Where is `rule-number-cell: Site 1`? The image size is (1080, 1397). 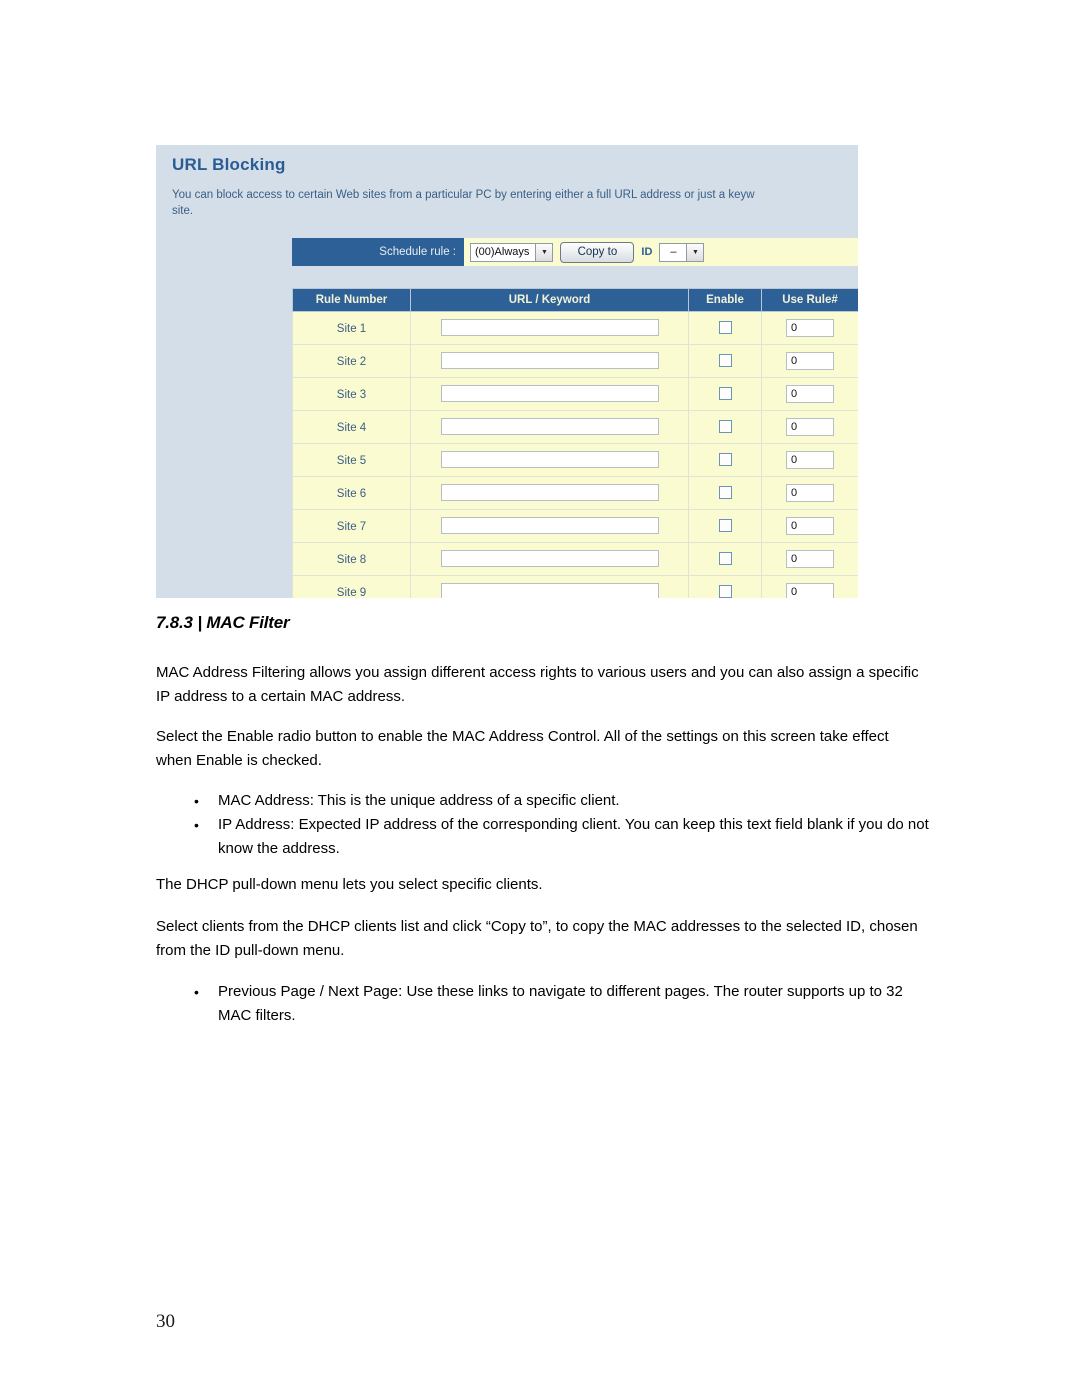
rule-number-cell: Site 1 is located at coordinates (351, 328).